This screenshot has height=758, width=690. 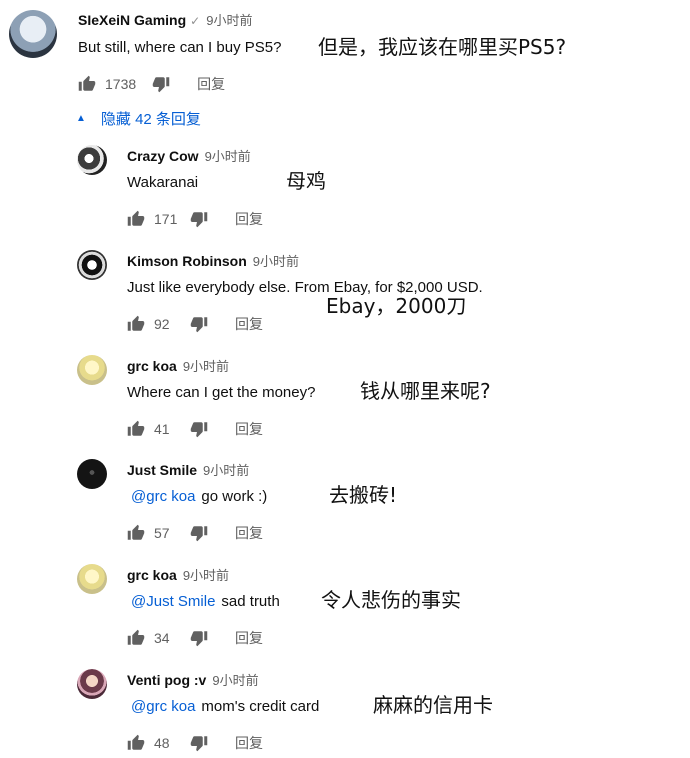 I want to click on reply-actions: 34 回复, so click(x=195, y=638).